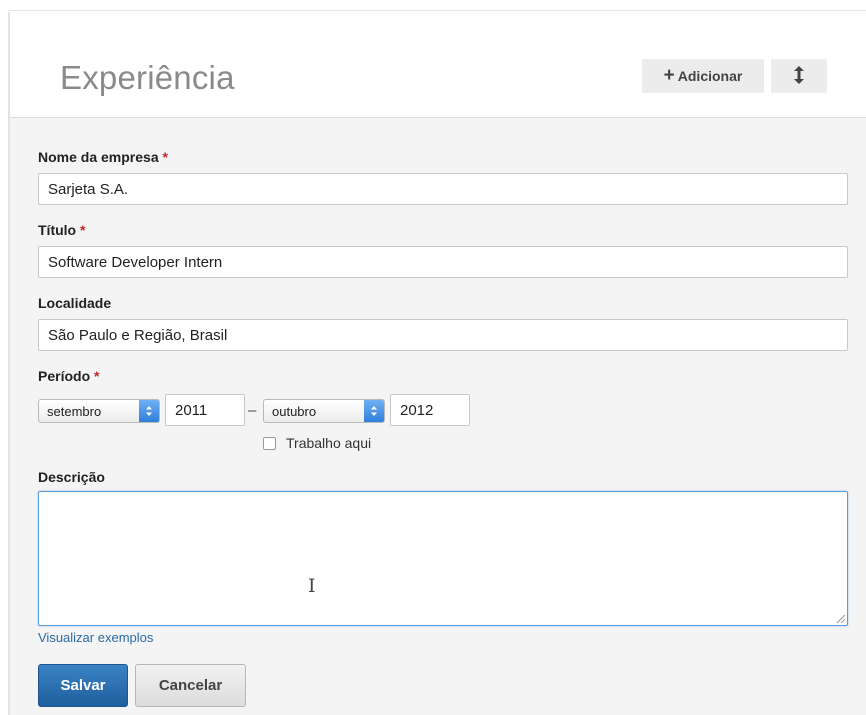 Image resolution: width=866 pixels, height=715 pixels. Describe the element at coordinates (205, 410) in the screenshot. I see `start-year-input` at that location.